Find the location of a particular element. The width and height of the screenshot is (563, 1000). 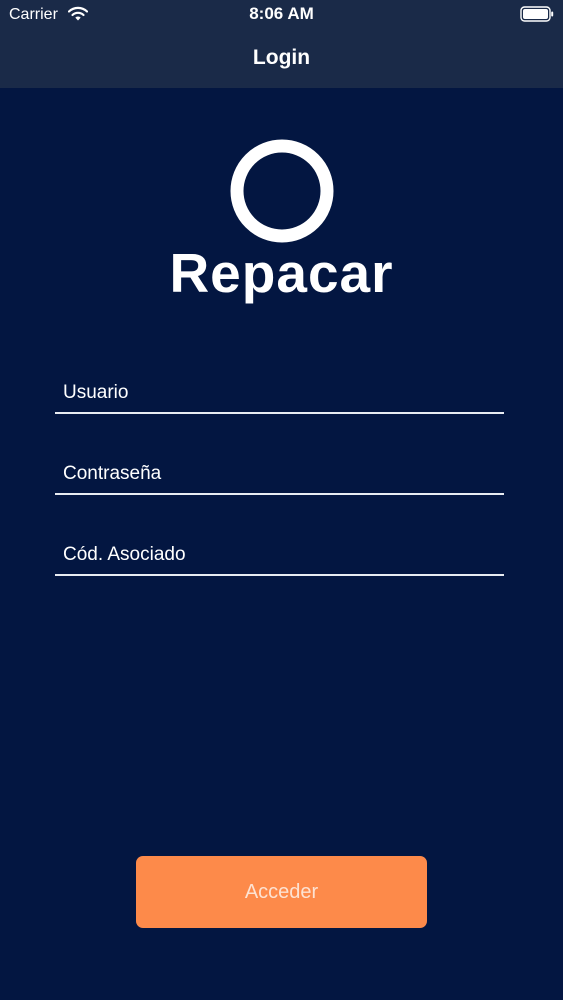

associate-code-input is located at coordinates (278, 555).